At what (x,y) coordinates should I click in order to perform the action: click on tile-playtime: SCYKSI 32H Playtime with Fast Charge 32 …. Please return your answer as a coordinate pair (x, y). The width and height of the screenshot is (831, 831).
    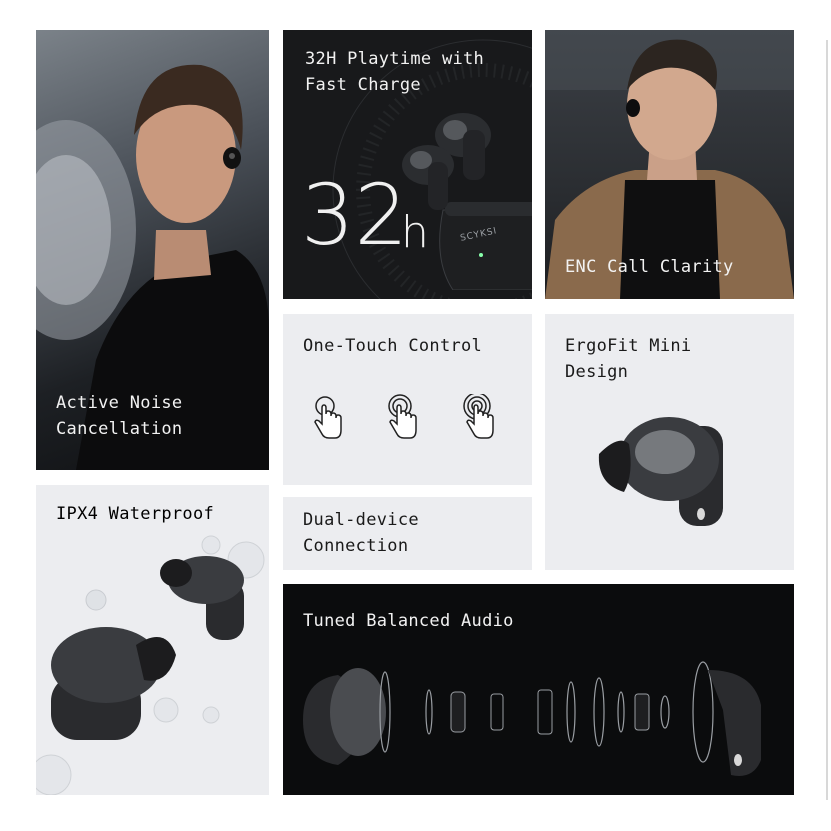
    Looking at the image, I should click on (407, 164).